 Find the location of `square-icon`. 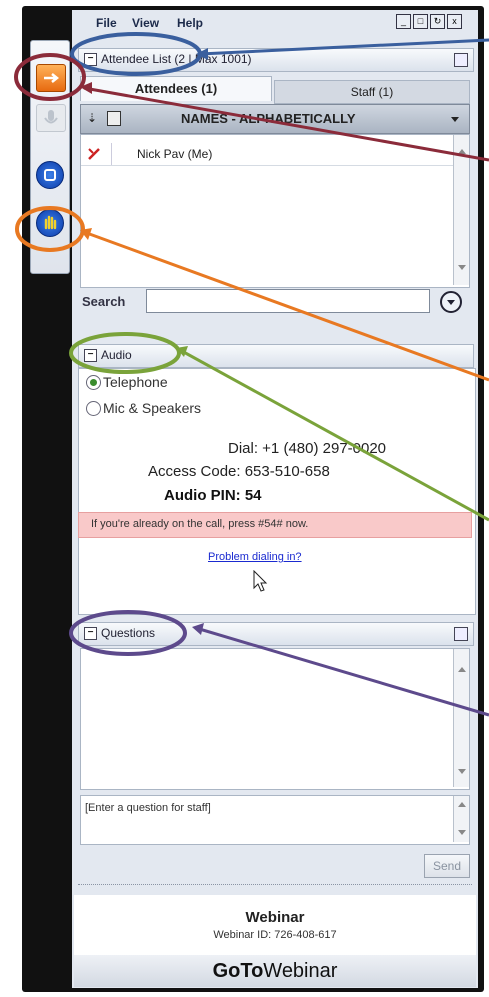

square-icon is located at coordinates (50, 175).